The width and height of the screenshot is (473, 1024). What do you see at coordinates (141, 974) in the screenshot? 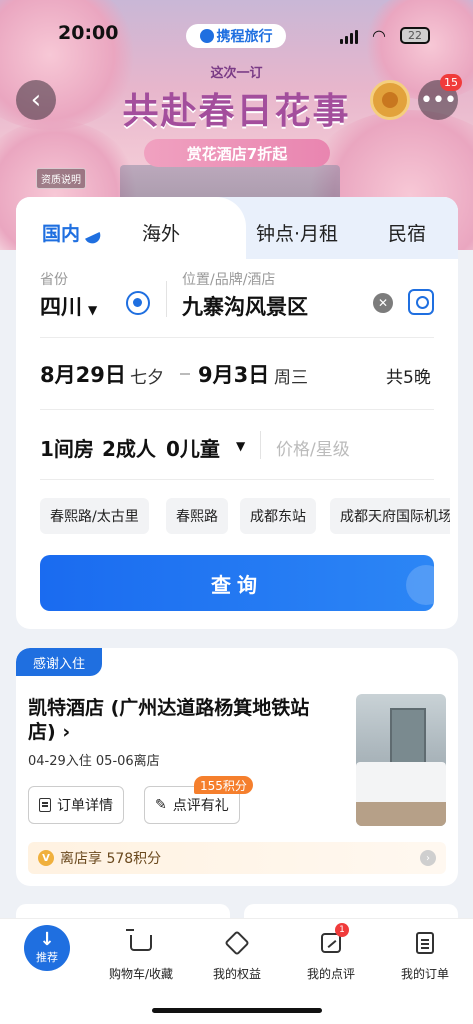
I see `nav-cart-label: 购物车/收藏` at bounding box center [141, 974].